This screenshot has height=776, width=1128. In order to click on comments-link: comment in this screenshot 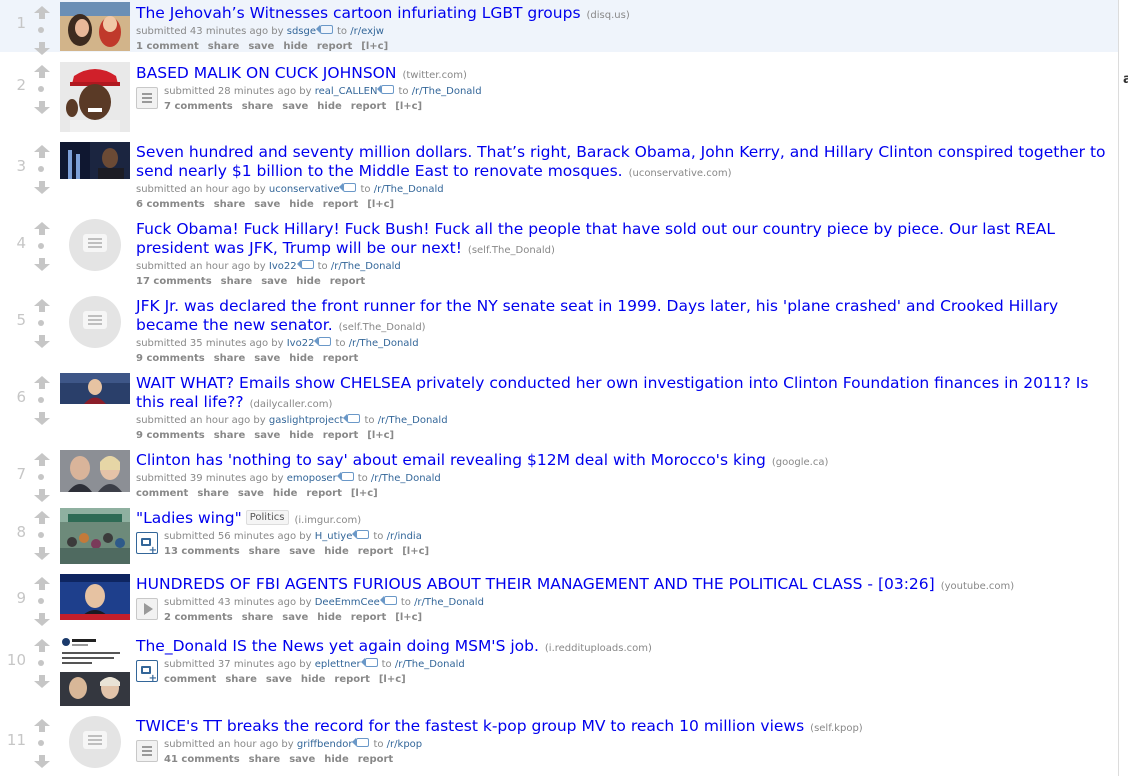, I will do `click(162, 493)`.